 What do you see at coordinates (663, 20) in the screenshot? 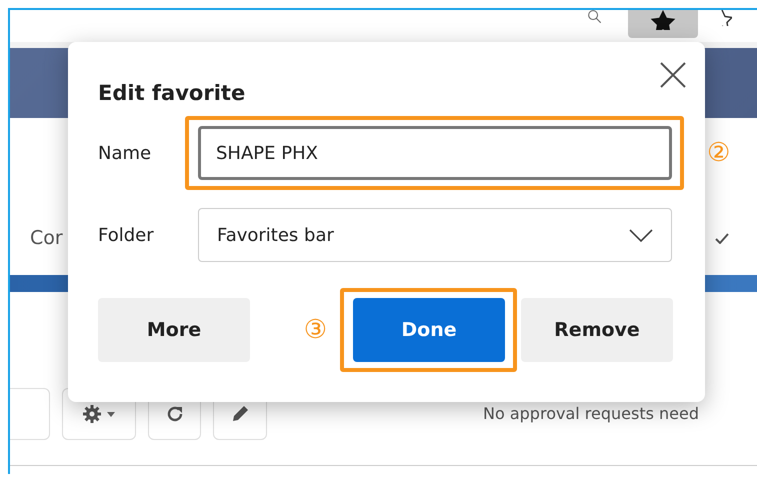
I see `star-icon` at bounding box center [663, 20].